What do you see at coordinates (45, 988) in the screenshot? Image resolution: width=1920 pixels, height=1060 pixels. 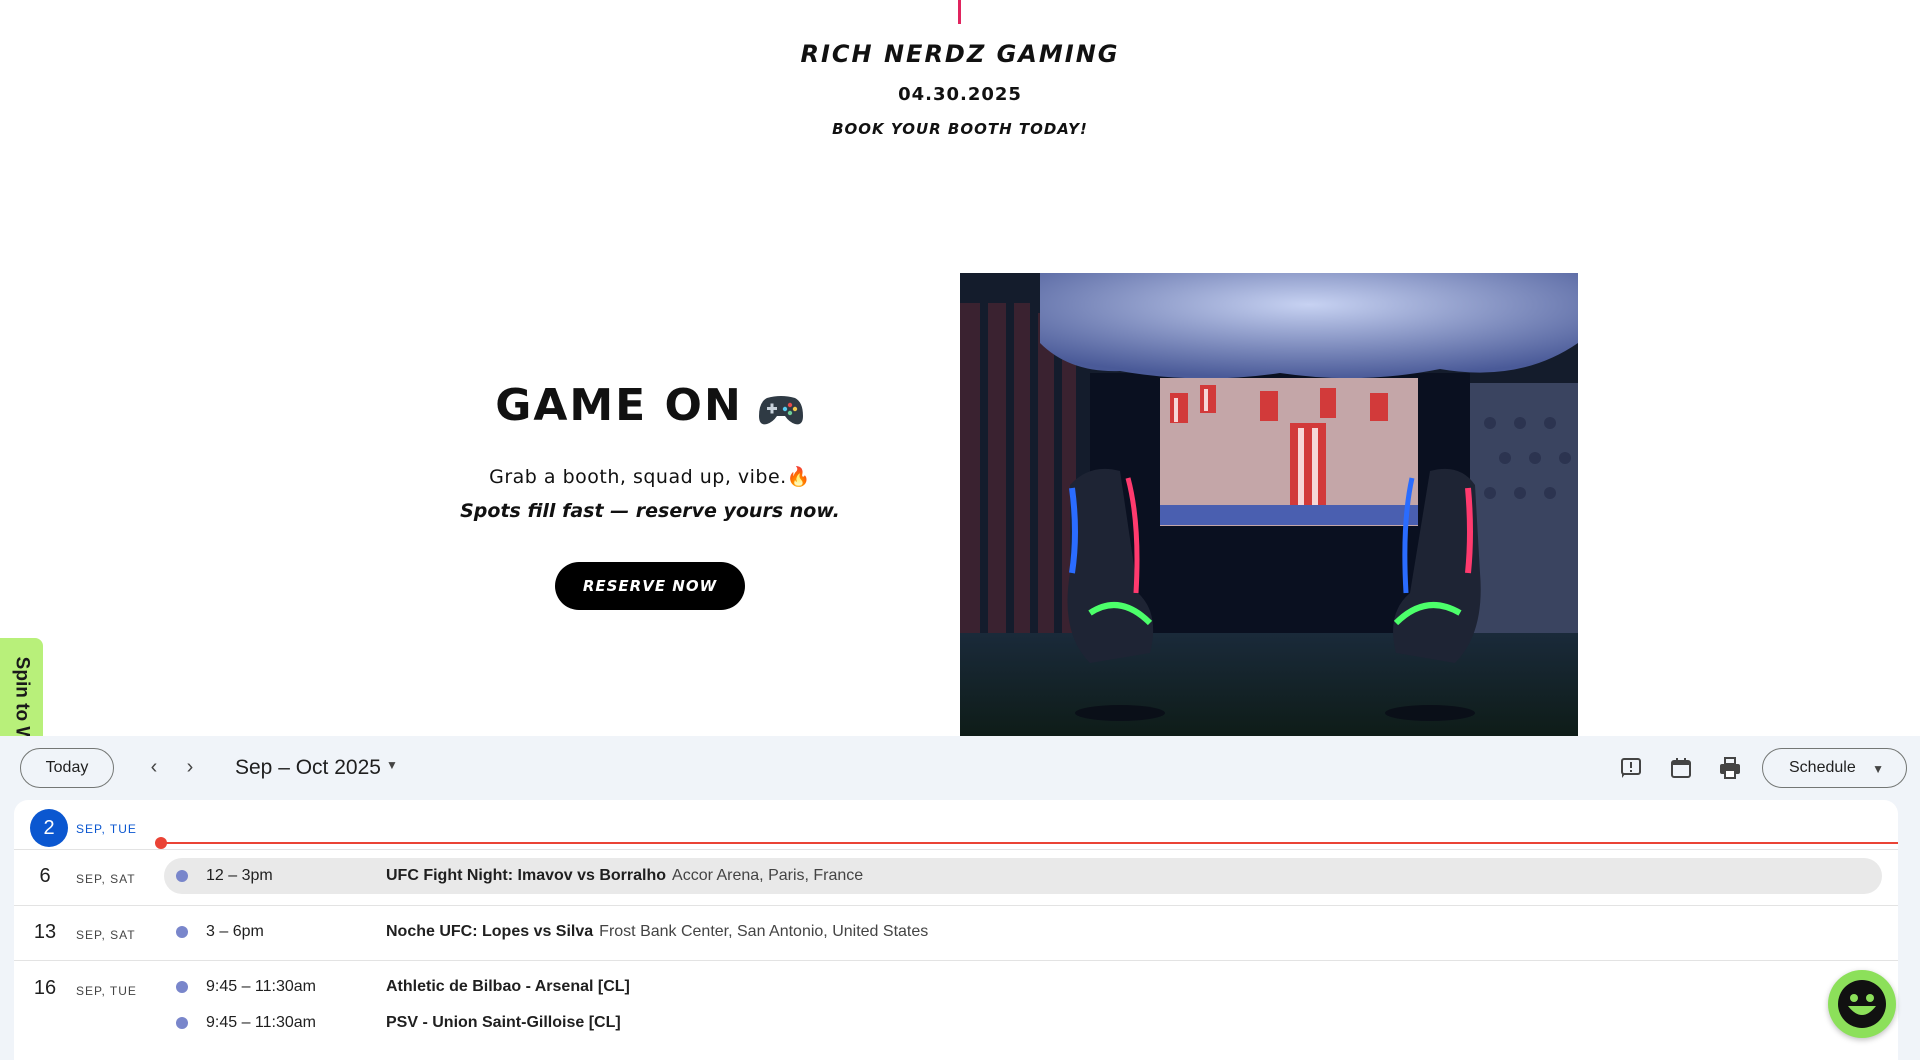 I see `day-number: 16` at bounding box center [45, 988].